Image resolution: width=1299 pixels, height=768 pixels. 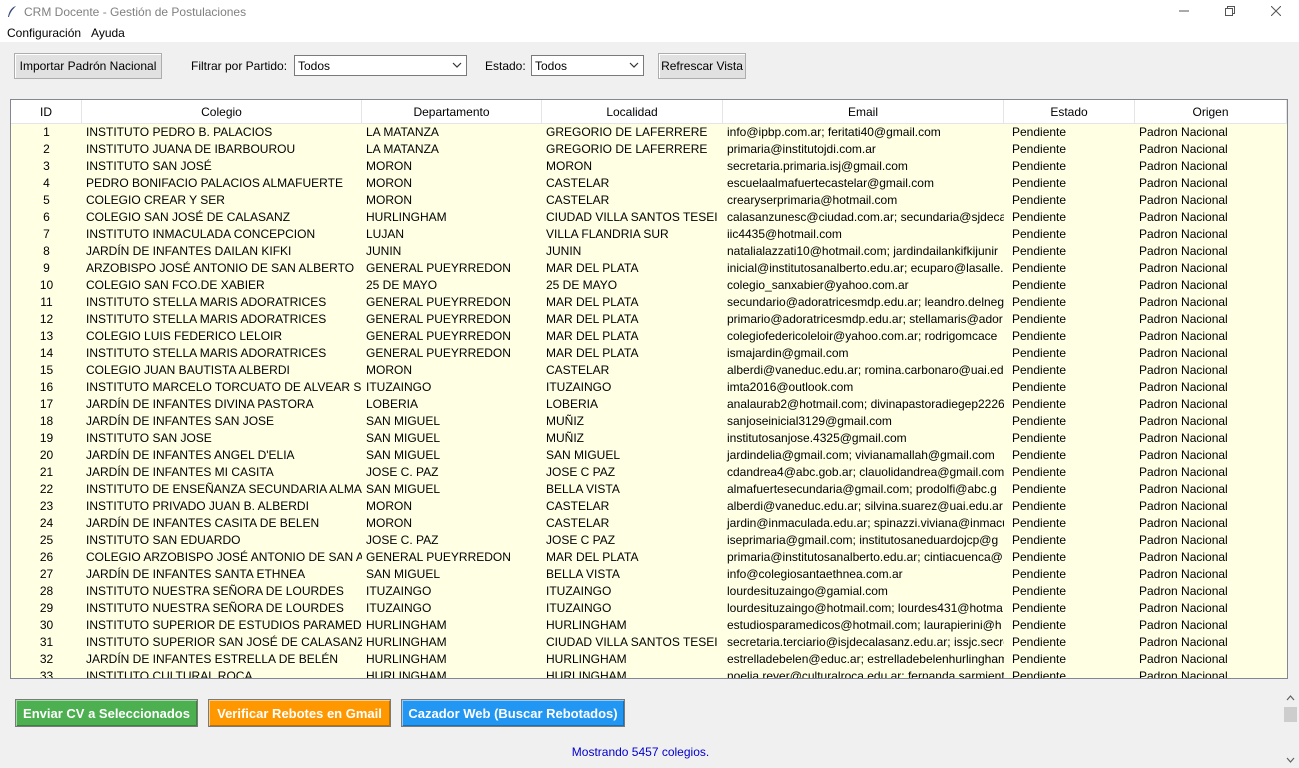 I want to click on cell-colegio: JARDÍN DE INFANTES DAILAN KIFKI, so click(x=189, y=251).